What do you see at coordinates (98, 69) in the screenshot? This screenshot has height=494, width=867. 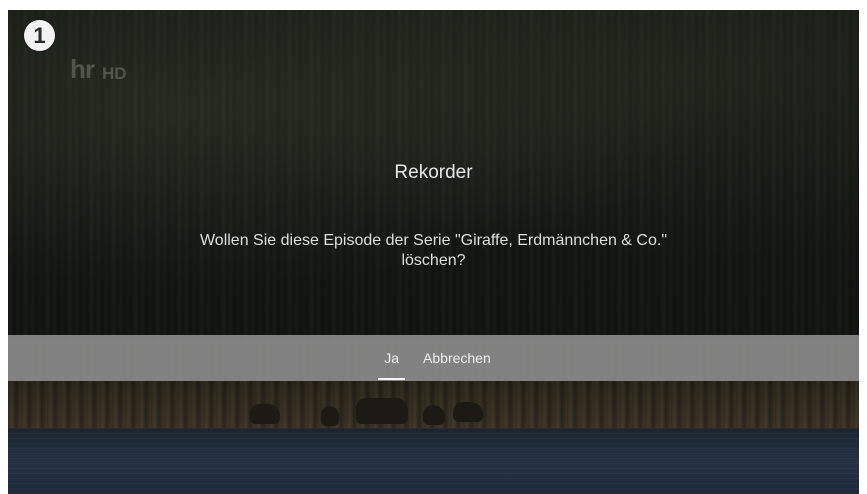 I see `channel-logo: hr HD` at bounding box center [98, 69].